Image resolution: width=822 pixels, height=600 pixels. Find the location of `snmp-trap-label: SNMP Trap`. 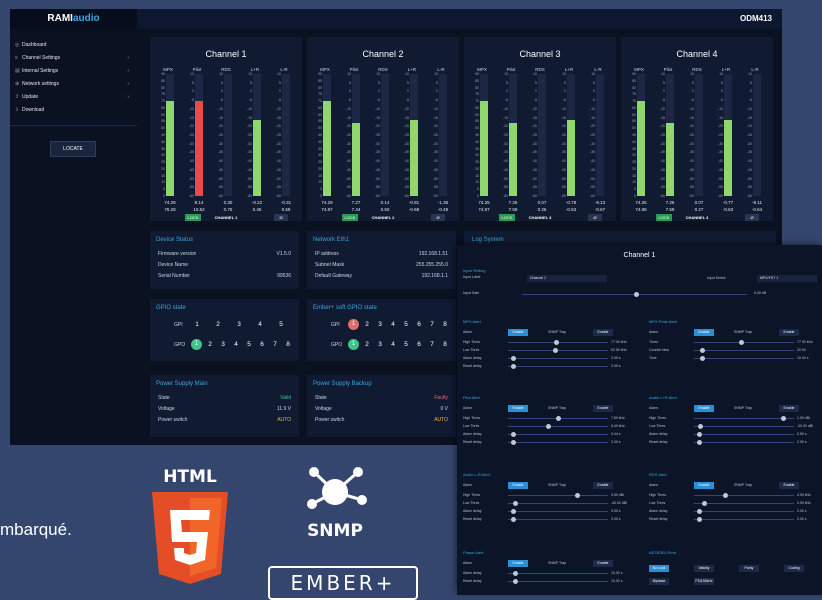

snmp-trap-label: SNMP Trap is located at coordinates (557, 332).